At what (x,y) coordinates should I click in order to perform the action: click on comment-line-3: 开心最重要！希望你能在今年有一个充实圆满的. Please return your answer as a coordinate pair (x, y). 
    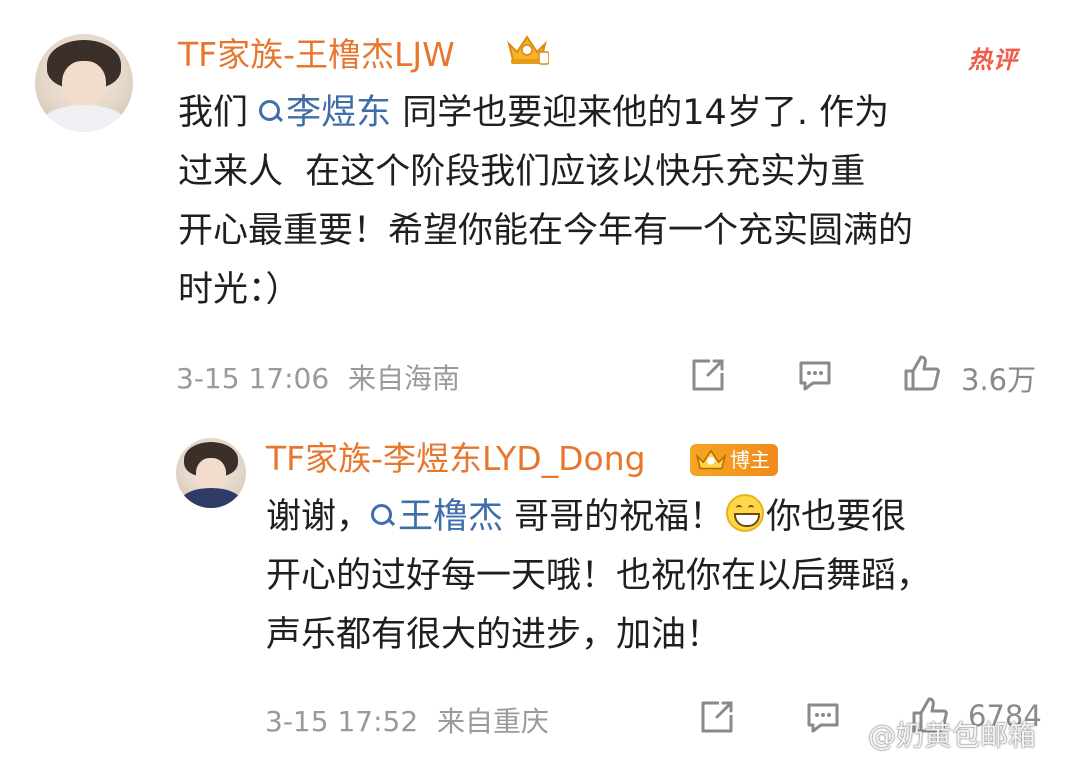
    Looking at the image, I should click on (546, 231).